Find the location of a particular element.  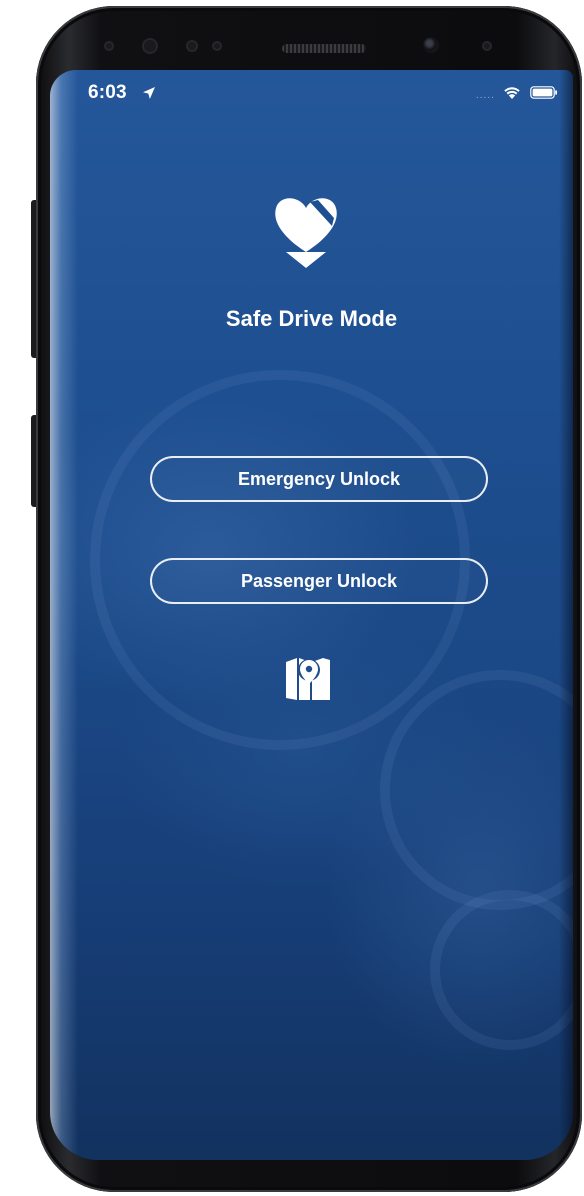

status-time: 6:03 is located at coordinates (107, 92).